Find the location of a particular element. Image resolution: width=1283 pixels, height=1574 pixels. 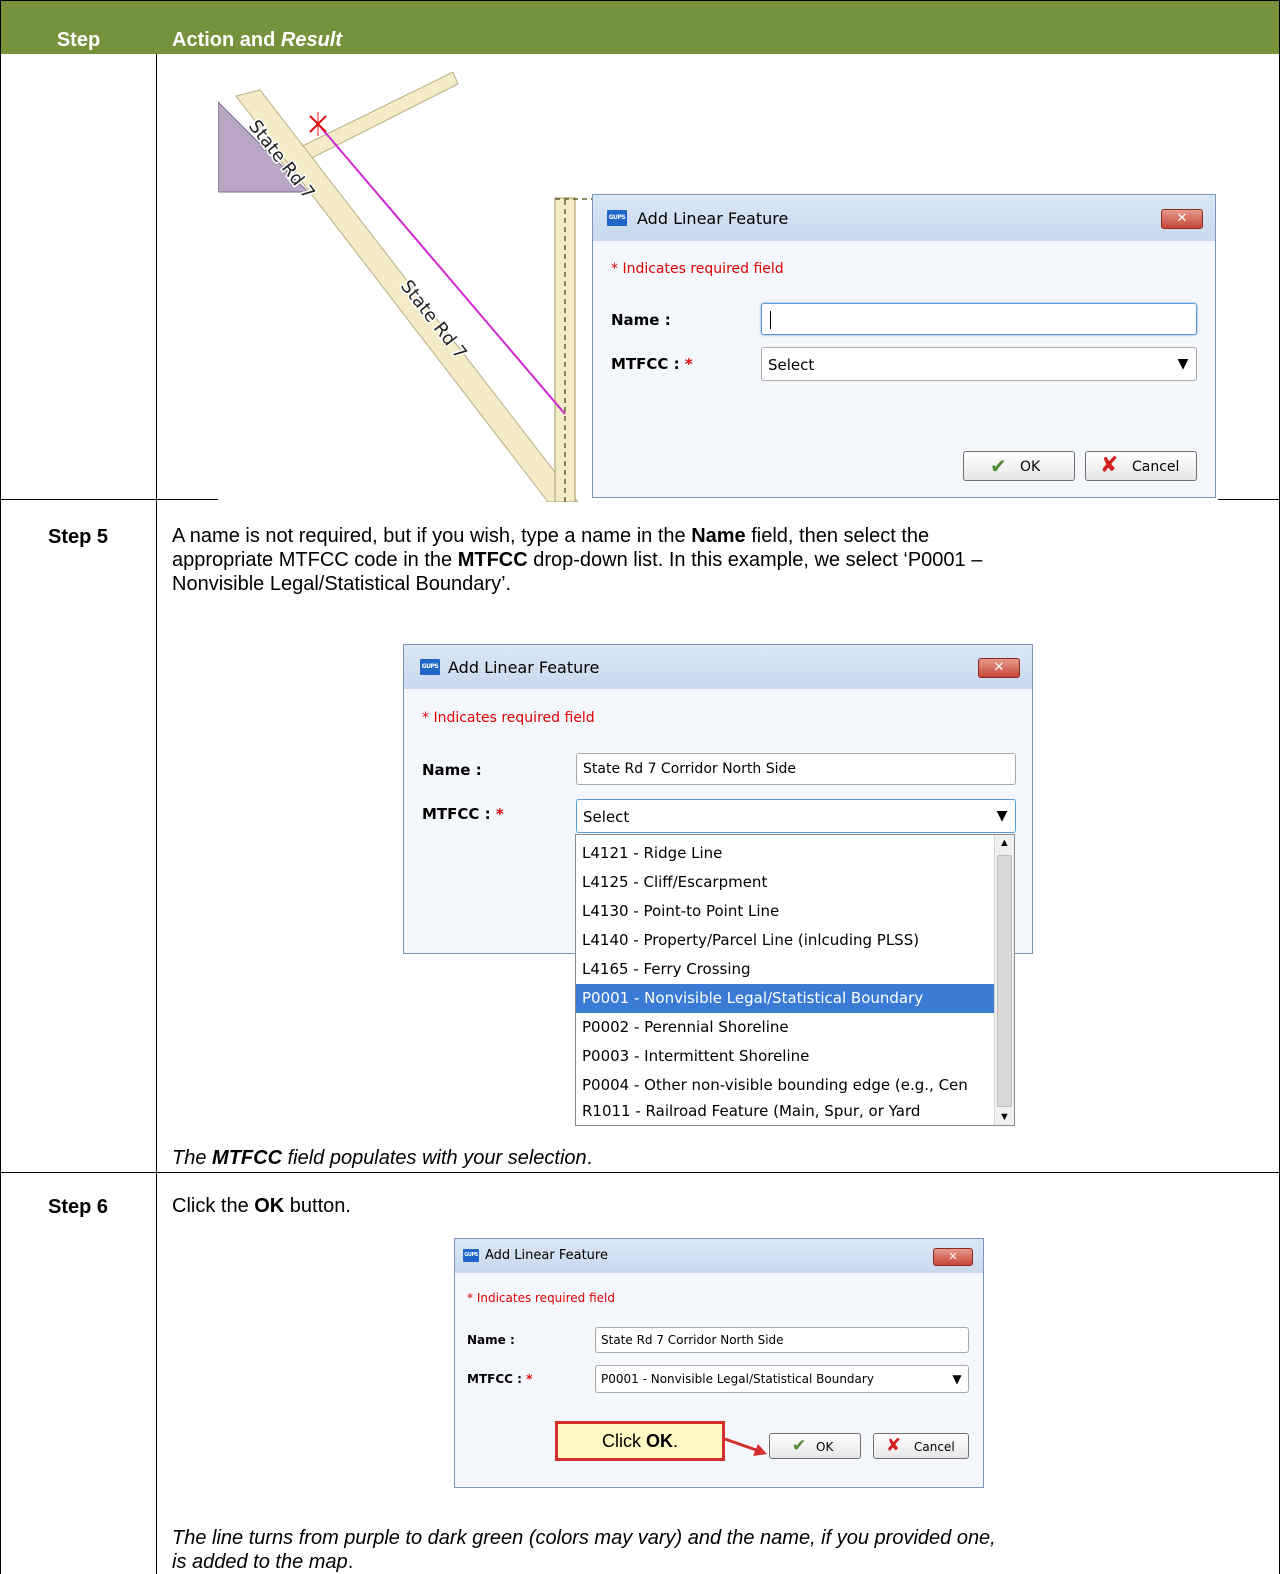

table-header: Step Action and Result is located at coordinates (640, 27).